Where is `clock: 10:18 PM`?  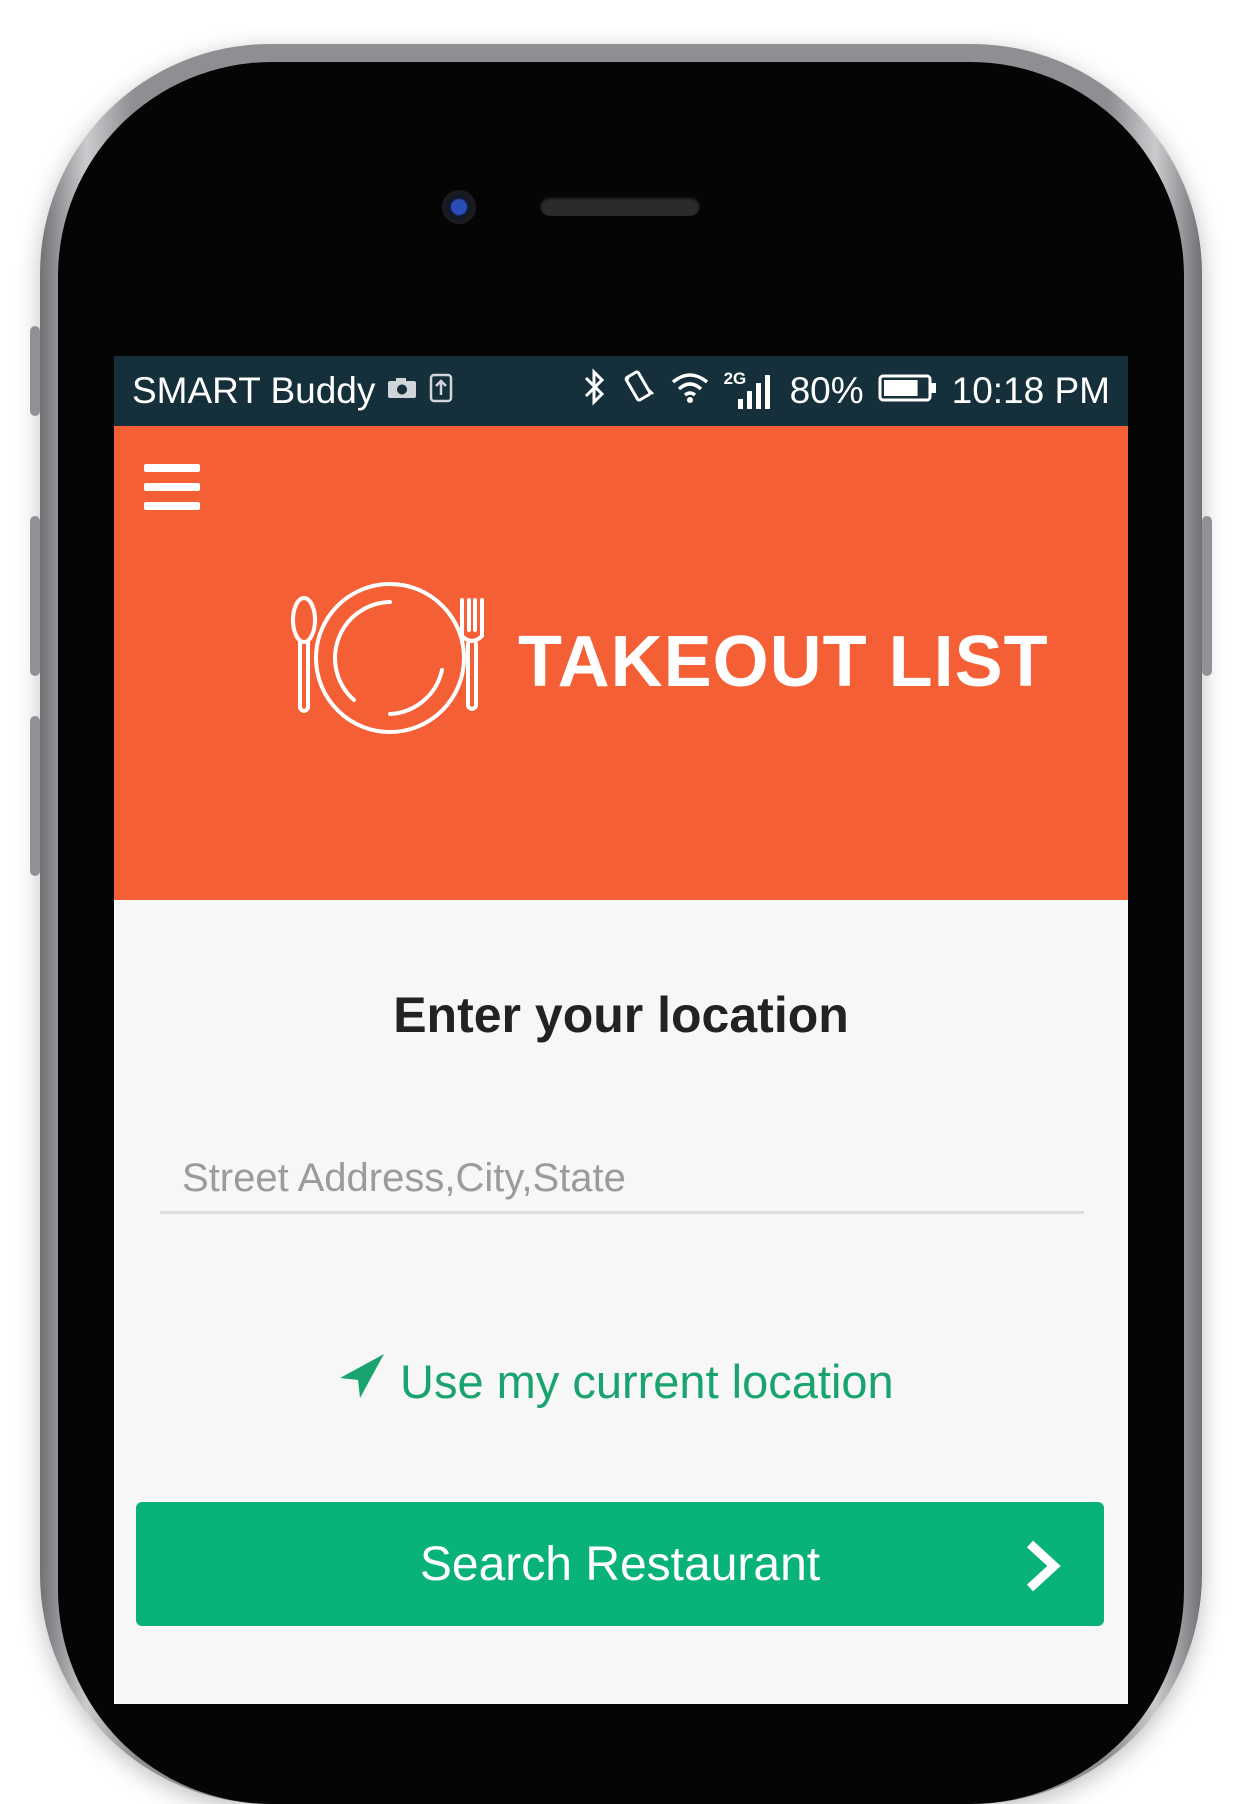
clock: 10:18 PM is located at coordinates (1030, 390).